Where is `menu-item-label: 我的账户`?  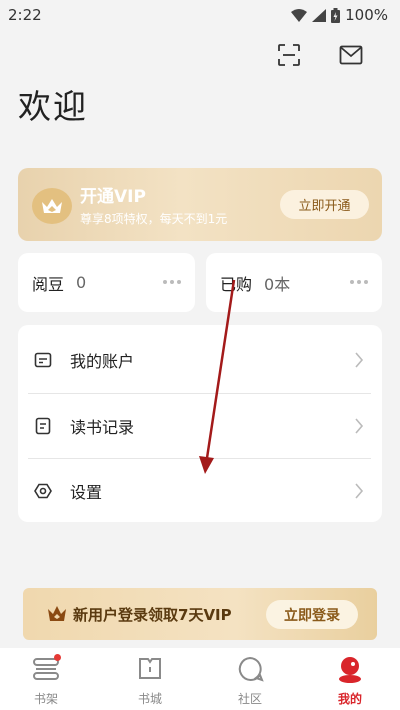 menu-item-label: 我的账户 is located at coordinates (102, 361).